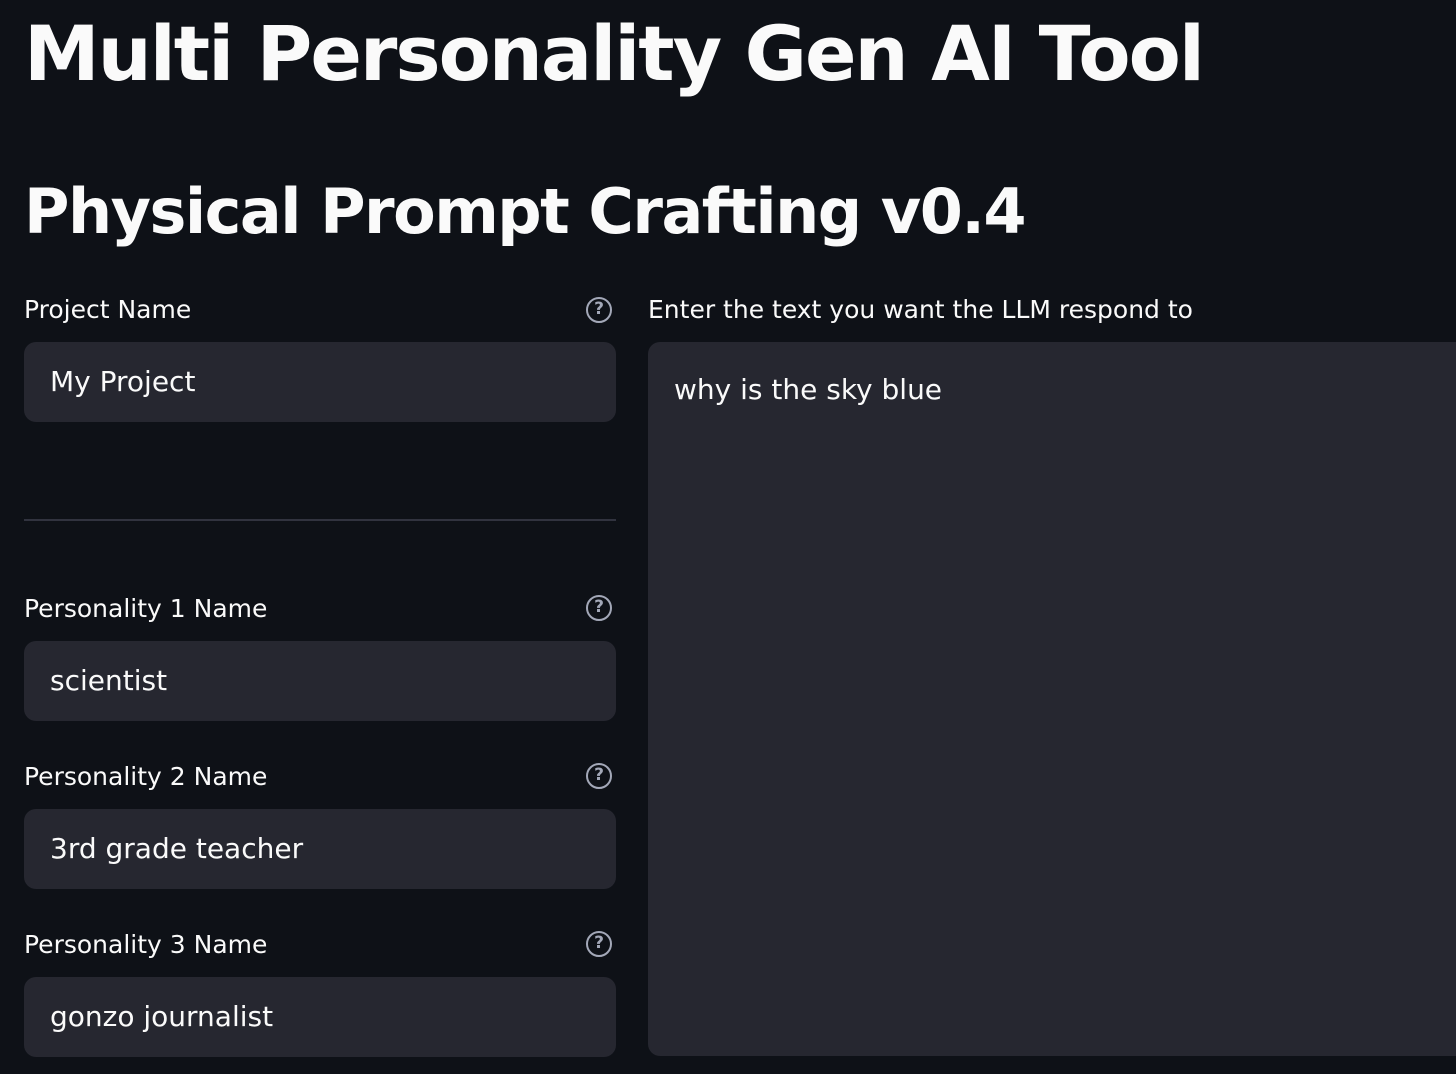  I want to click on prompt-text: why is the sky blue, so click(808, 389).